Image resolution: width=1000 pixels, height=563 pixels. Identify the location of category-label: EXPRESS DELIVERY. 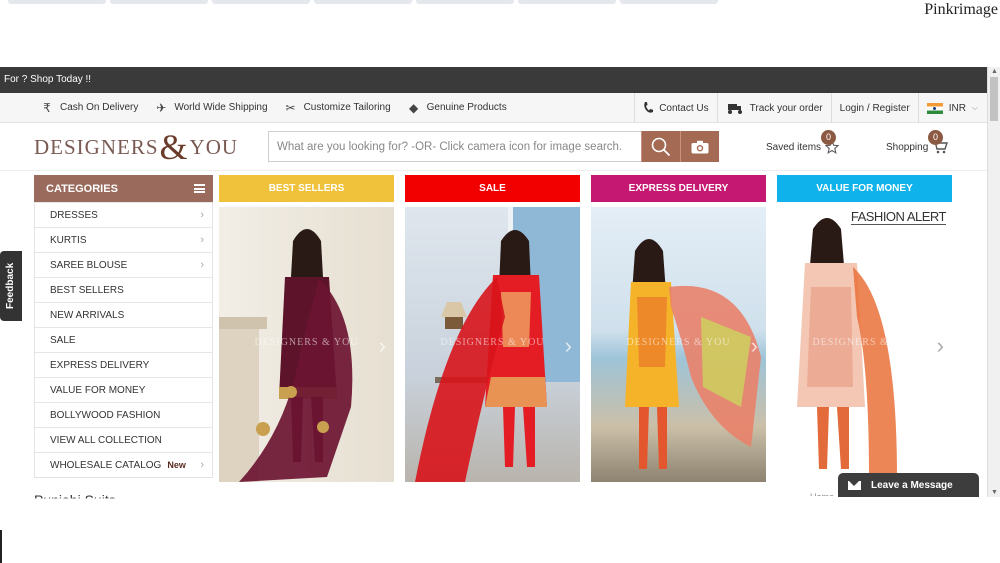
(100, 365).